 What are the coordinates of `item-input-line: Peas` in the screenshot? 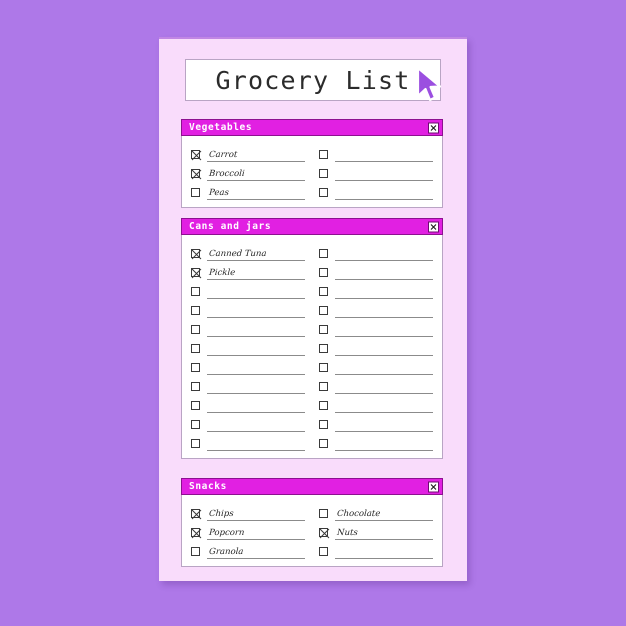 It's located at (256, 192).